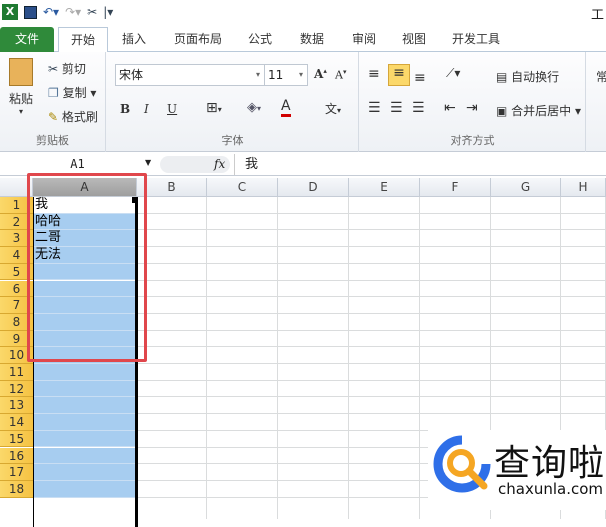 The width and height of the screenshot is (606, 527). Describe the element at coordinates (340, 75) in the screenshot. I see `shrink-font-icon: A▾` at that location.